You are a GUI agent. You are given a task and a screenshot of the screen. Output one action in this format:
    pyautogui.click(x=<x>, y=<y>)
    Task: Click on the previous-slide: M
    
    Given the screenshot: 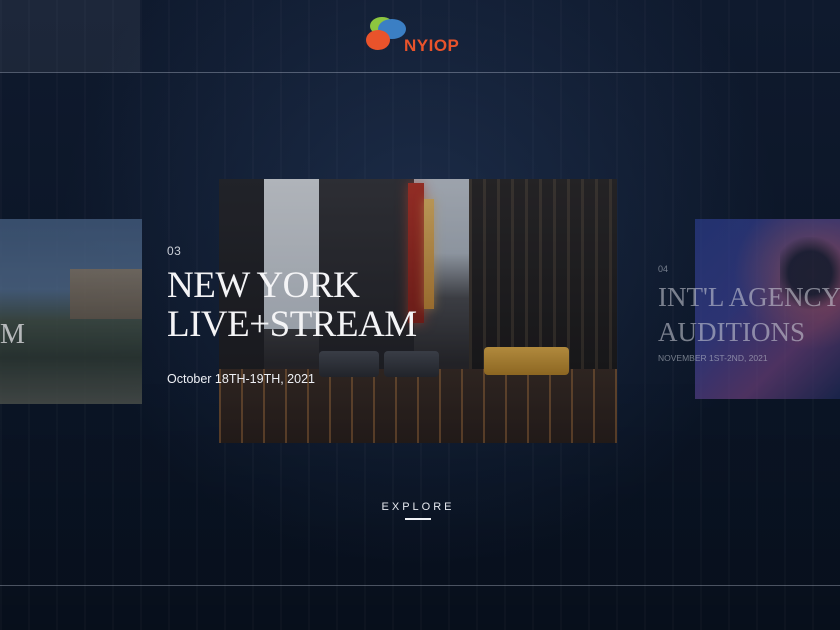 What is the action you would take?
    pyautogui.click(x=71, y=311)
    